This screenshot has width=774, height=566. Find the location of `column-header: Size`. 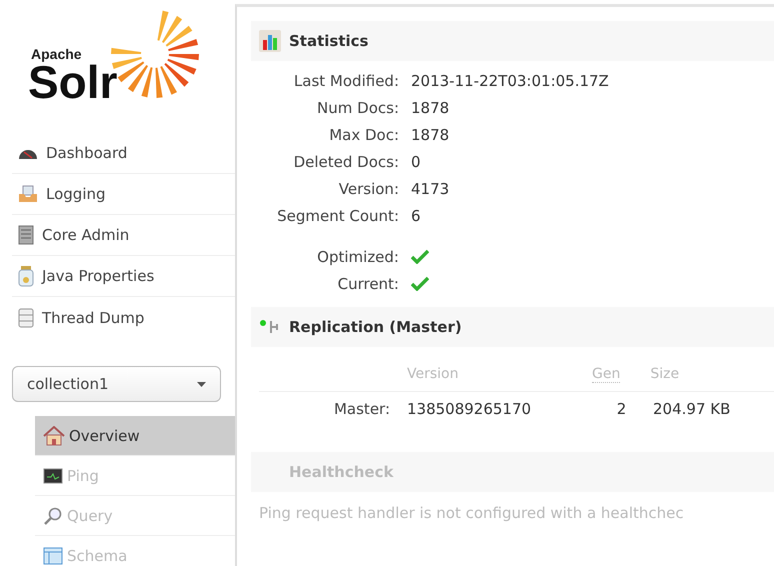

column-header: Size is located at coordinates (665, 374).